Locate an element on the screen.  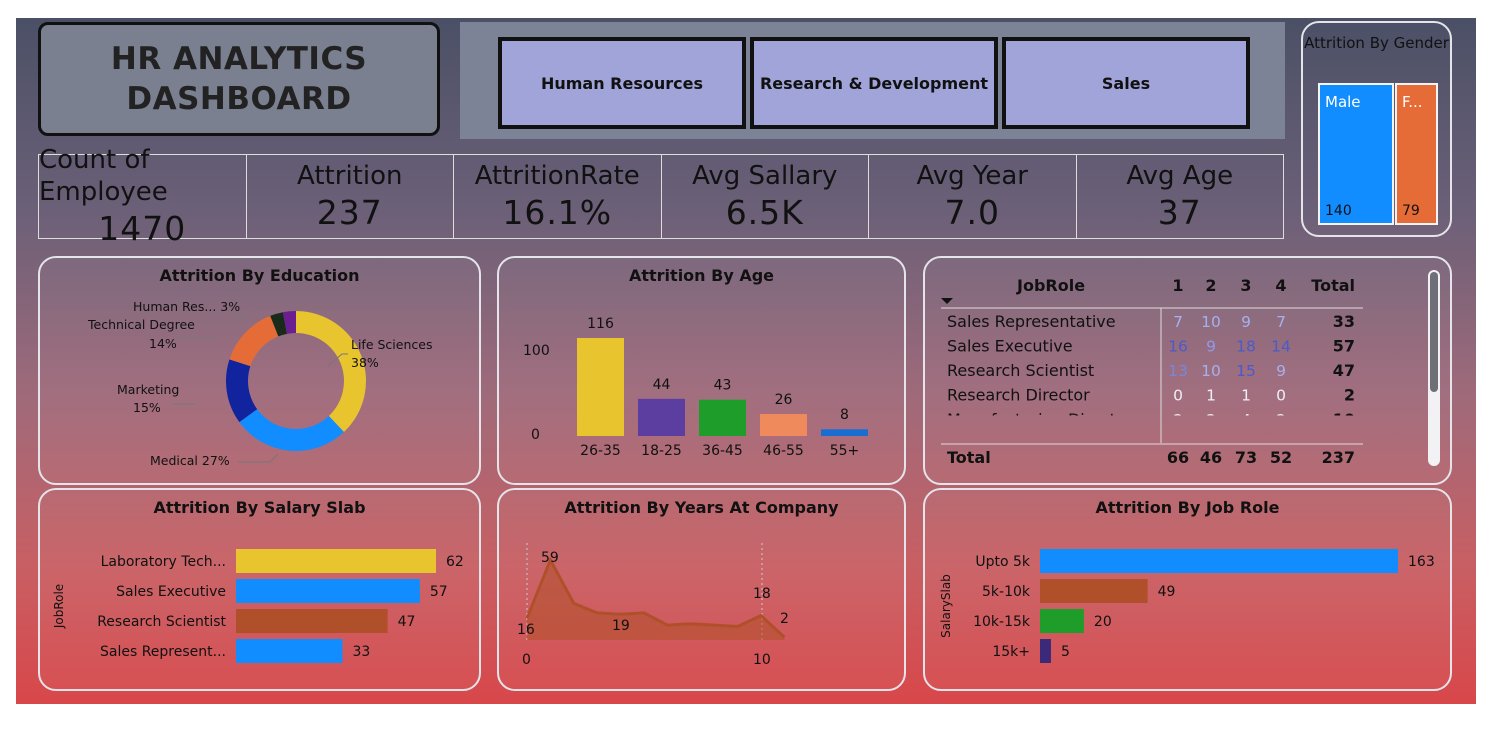
job-role-value-label: 5 is located at coordinates (1065, 652).